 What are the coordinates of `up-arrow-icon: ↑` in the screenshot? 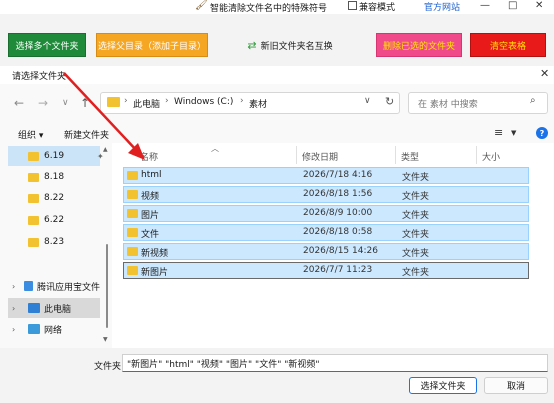 It's located at (85, 103).